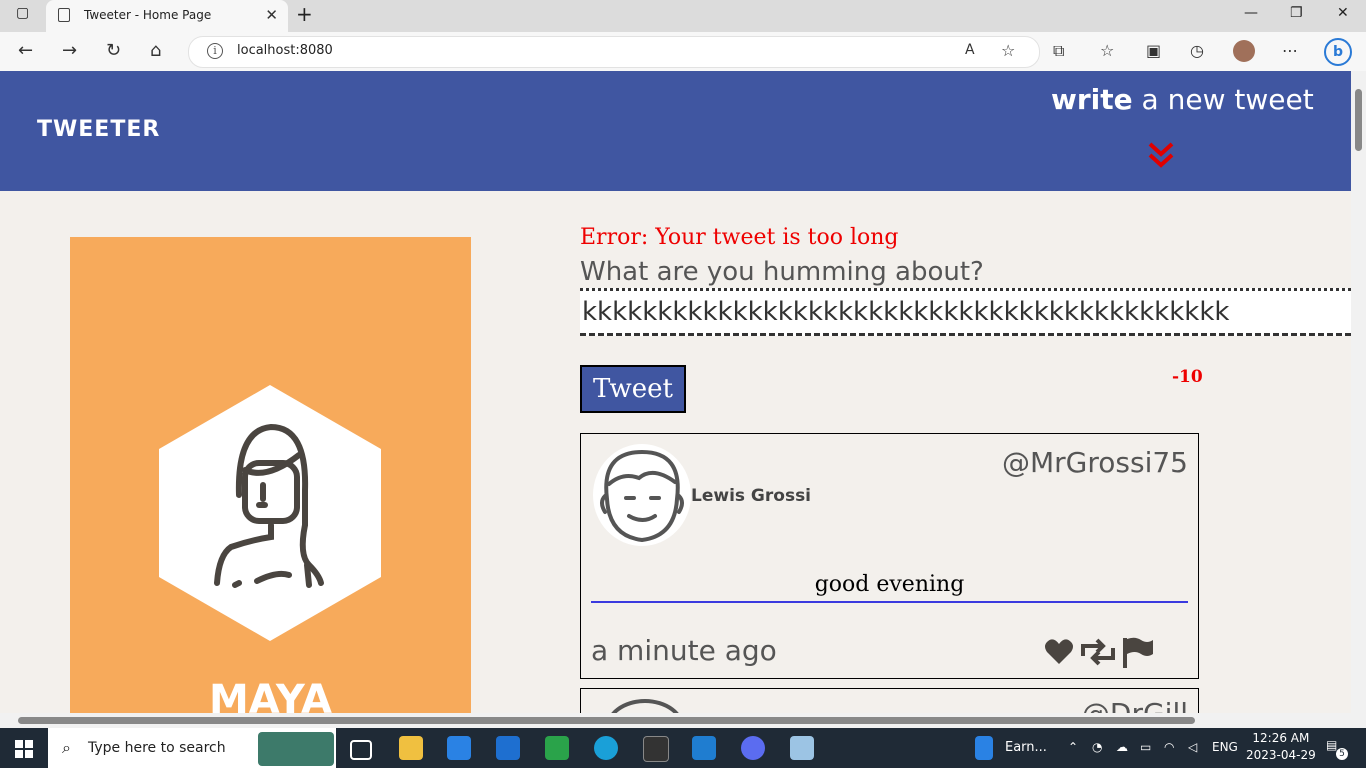 Image resolution: width=1366 pixels, height=768 pixels. What do you see at coordinates (1073, 747) in the screenshot?
I see `show-hidden-icons-icon: ⌃` at bounding box center [1073, 747].